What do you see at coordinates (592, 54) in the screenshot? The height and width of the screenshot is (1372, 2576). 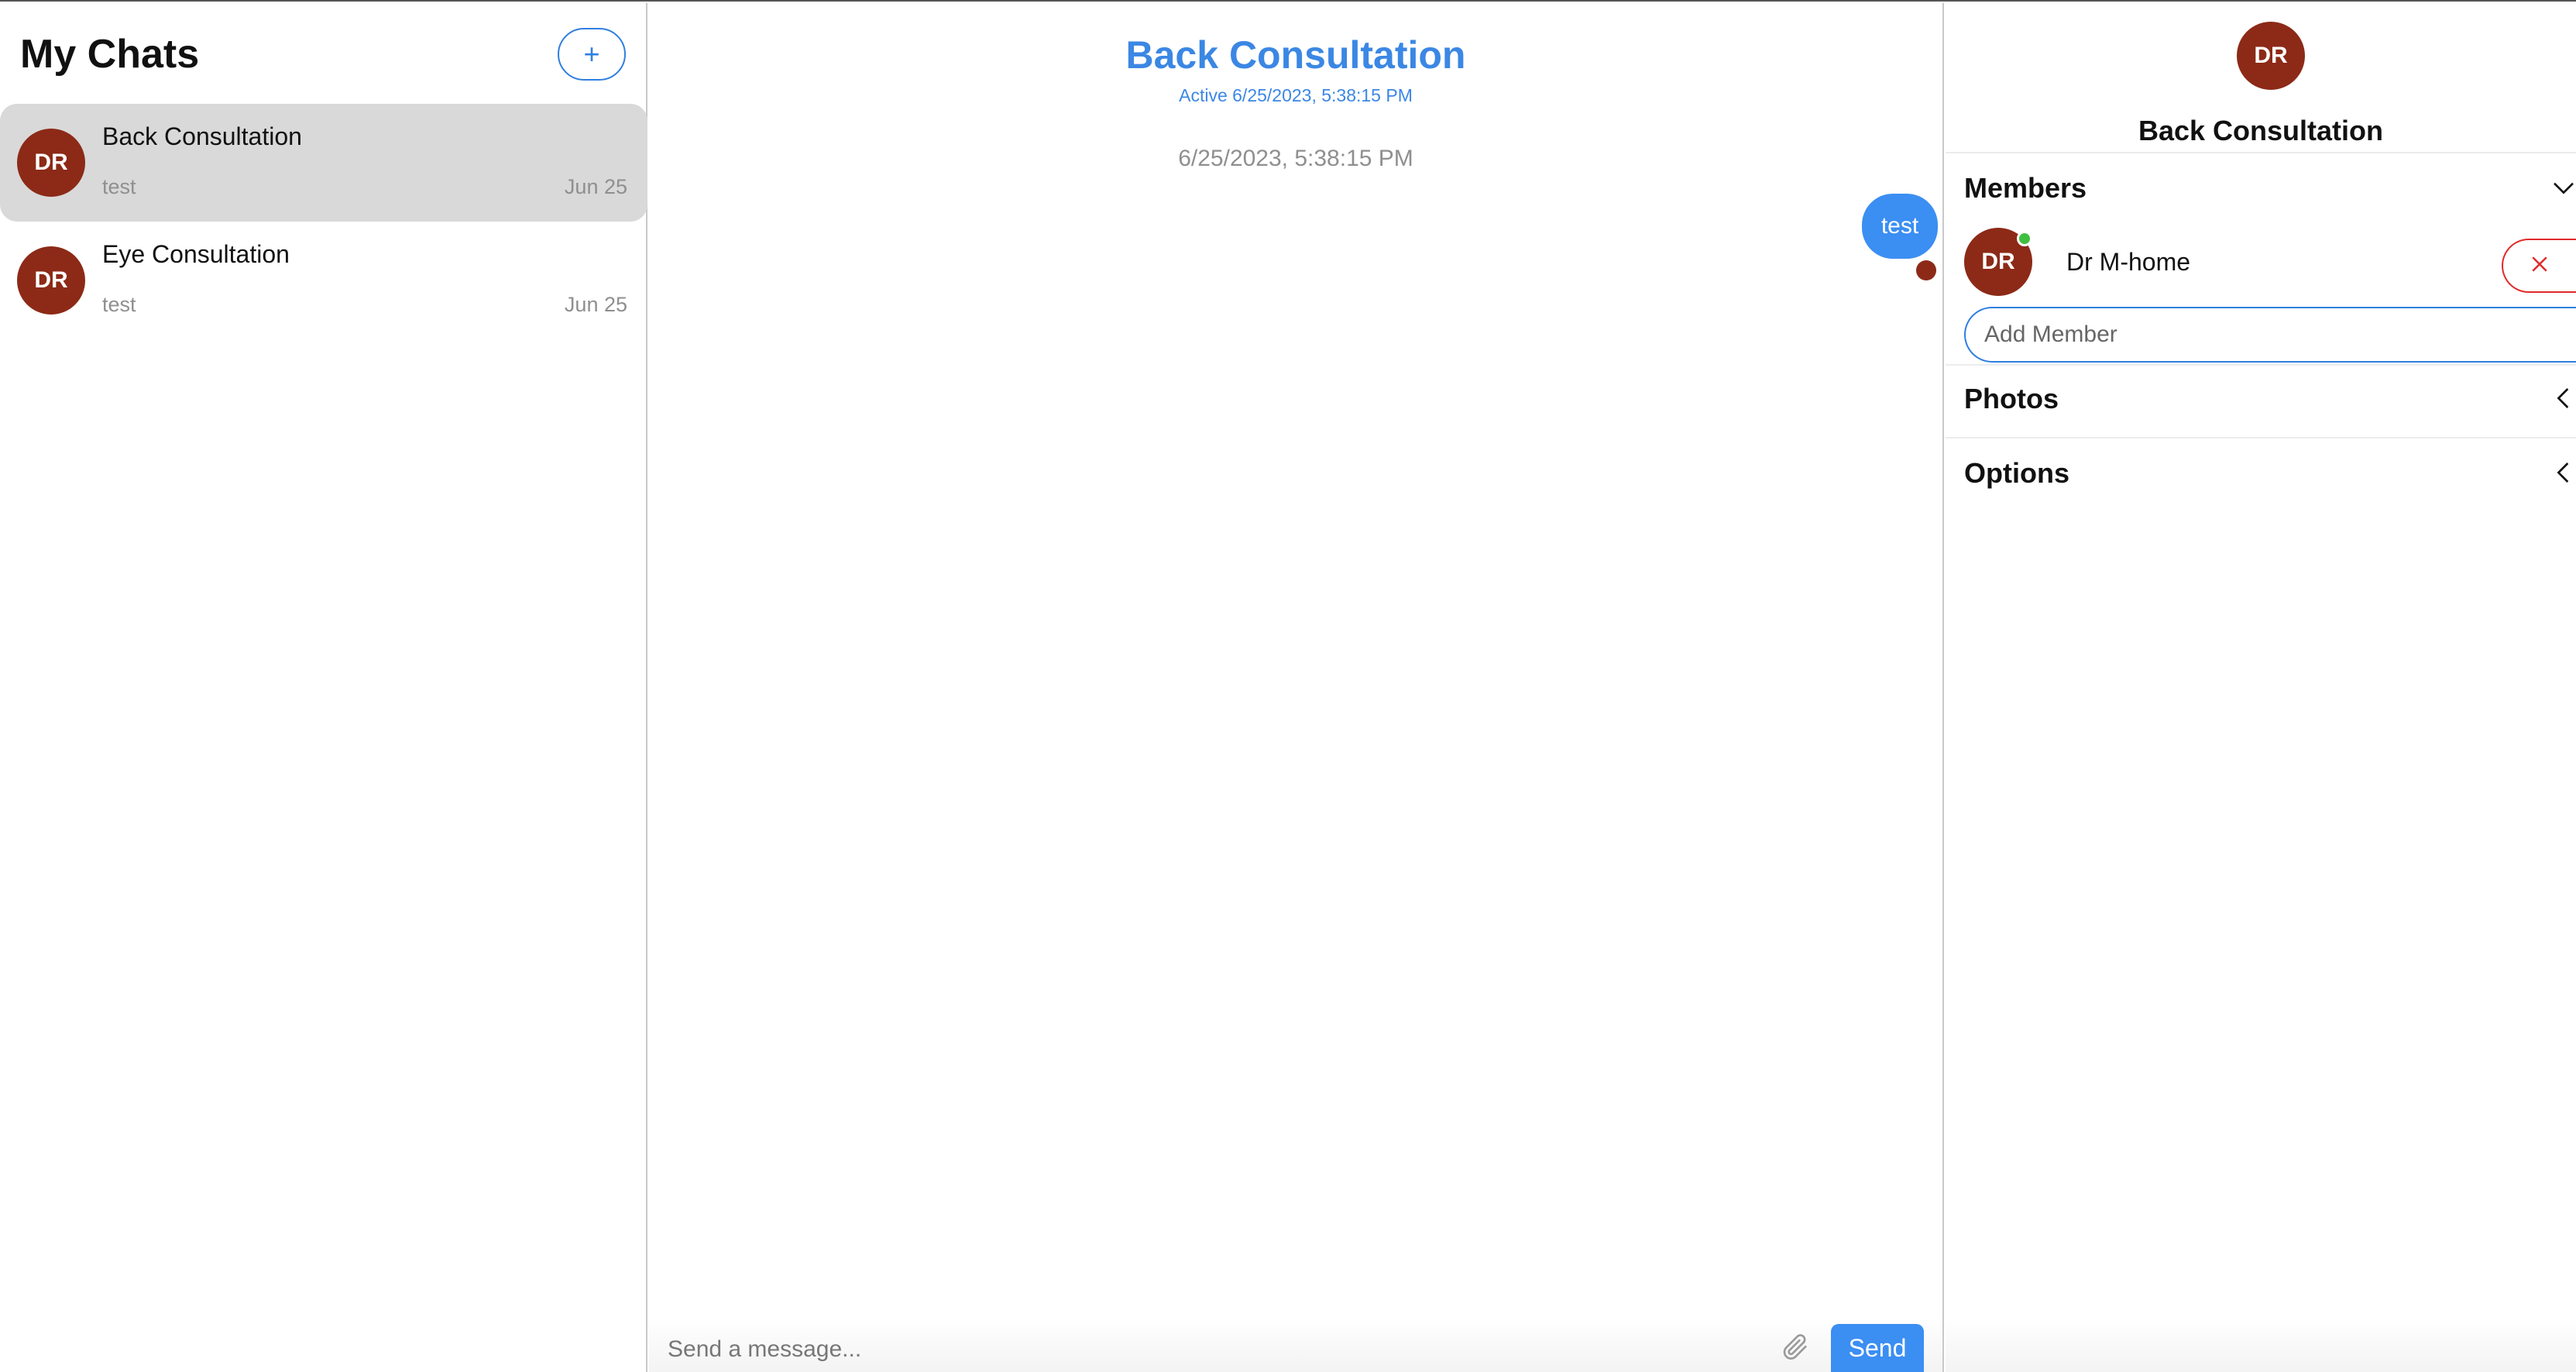 I see `new-chat-button: +` at bounding box center [592, 54].